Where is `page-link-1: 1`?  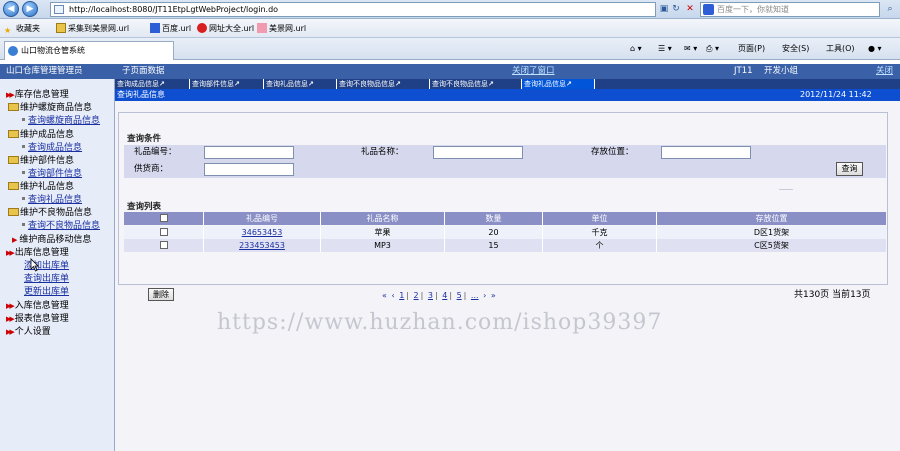 page-link-1: 1 is located at coordinates (401, 295).